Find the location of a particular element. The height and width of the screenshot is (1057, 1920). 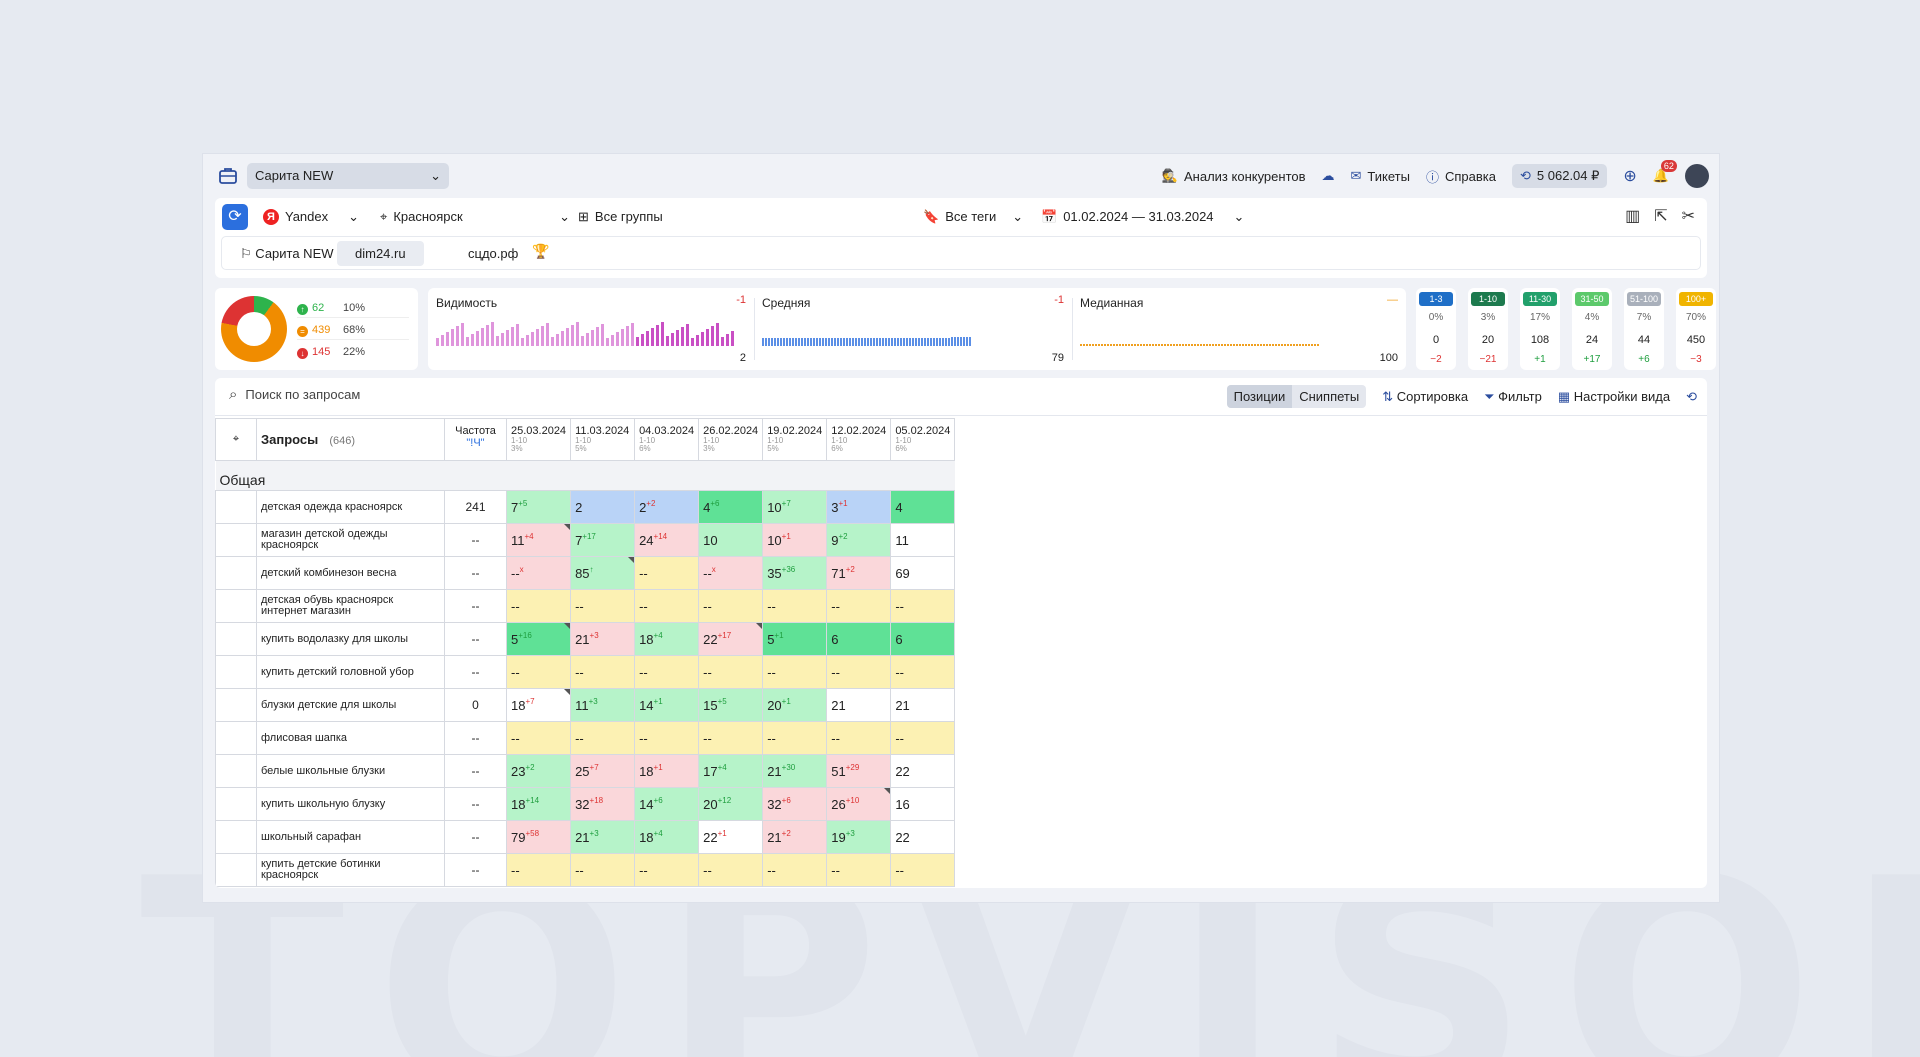

query-text: школьный сарафан is located at coordinates (350, 837).